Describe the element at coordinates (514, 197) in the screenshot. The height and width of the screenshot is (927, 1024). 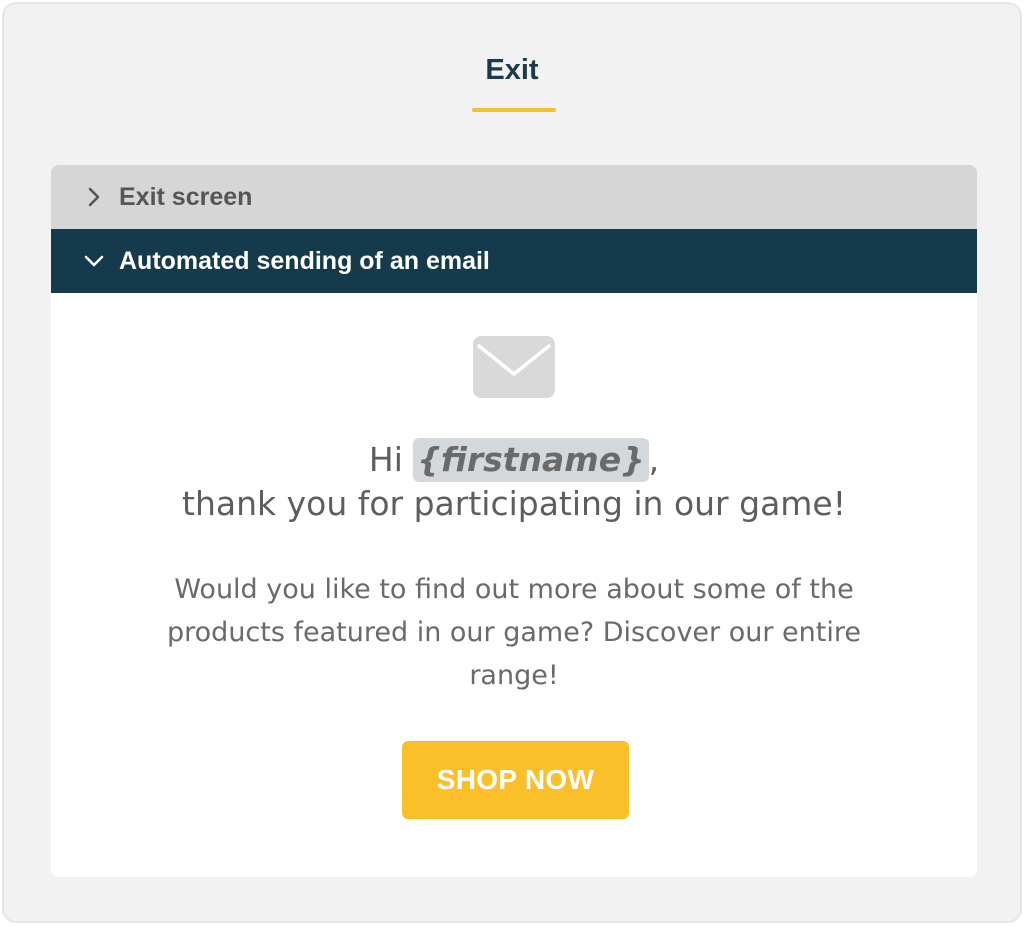
I see `accordion-header-exit-screen: Exit screen` at that location.